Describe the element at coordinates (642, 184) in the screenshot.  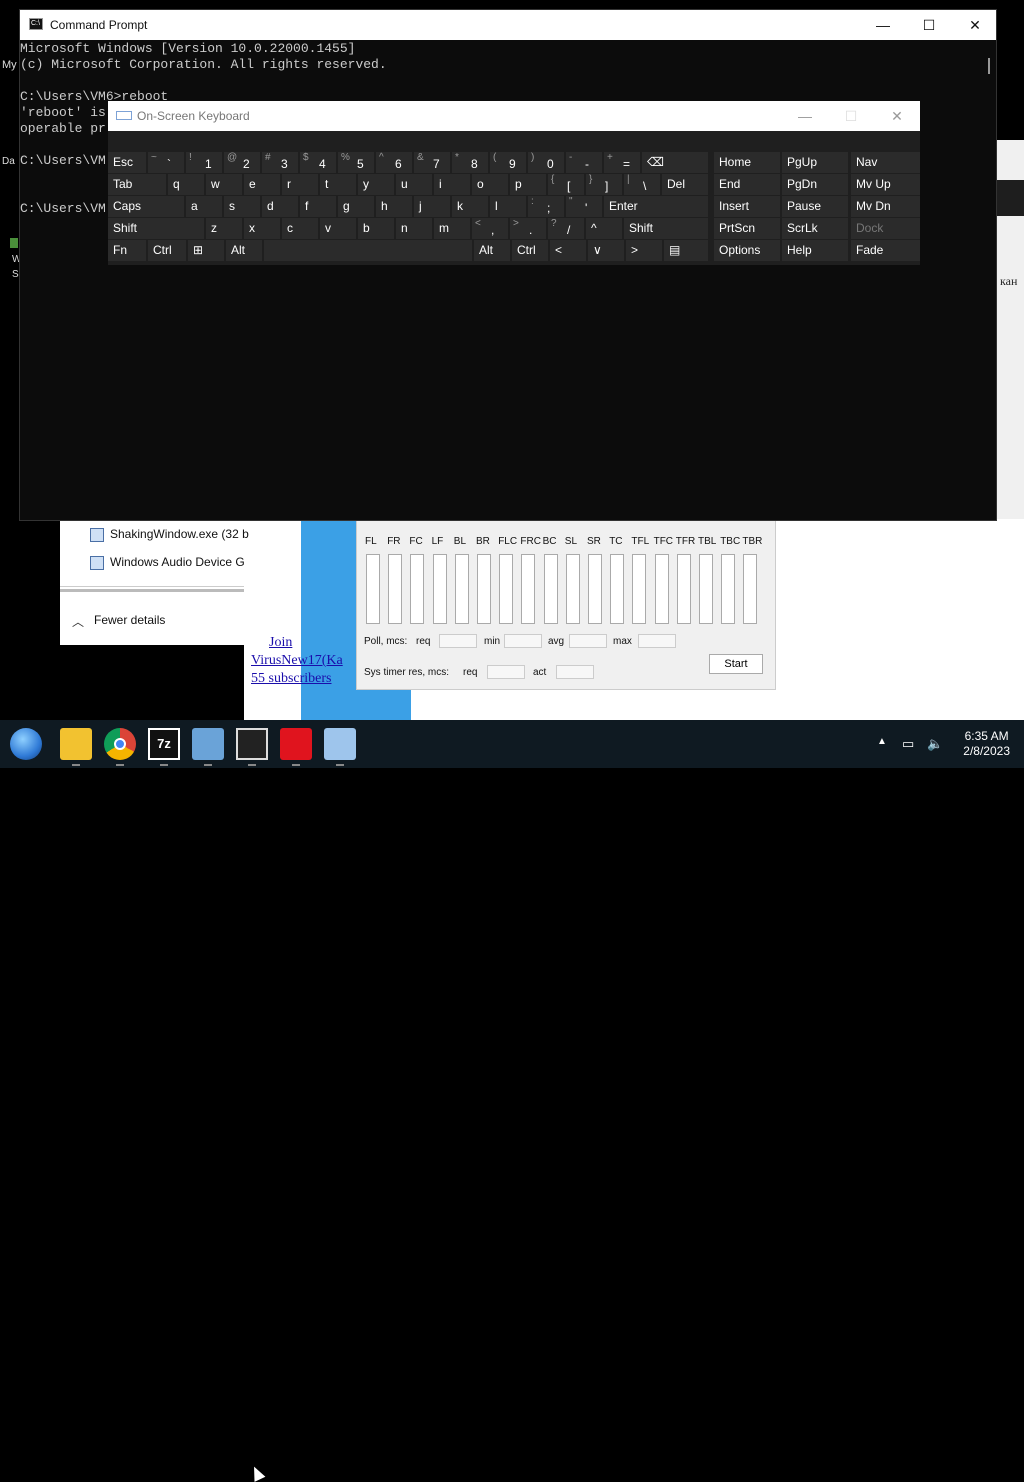
I see `key-symbol: | \` at that location.